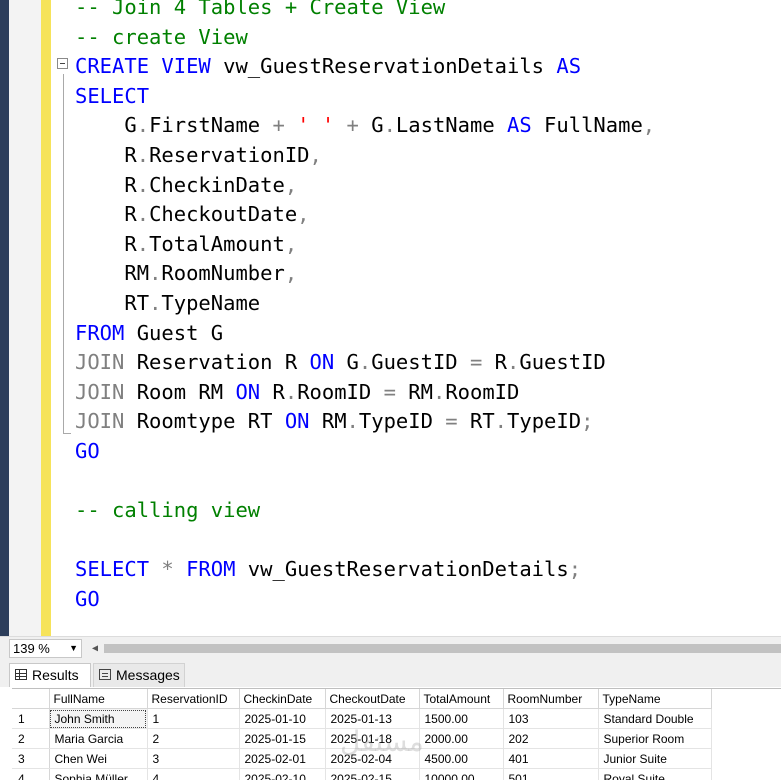  What do you see at coordinates (112, 96) in the screenshot?
I see `code-token: SELECT` at bounding box center [112, 96].